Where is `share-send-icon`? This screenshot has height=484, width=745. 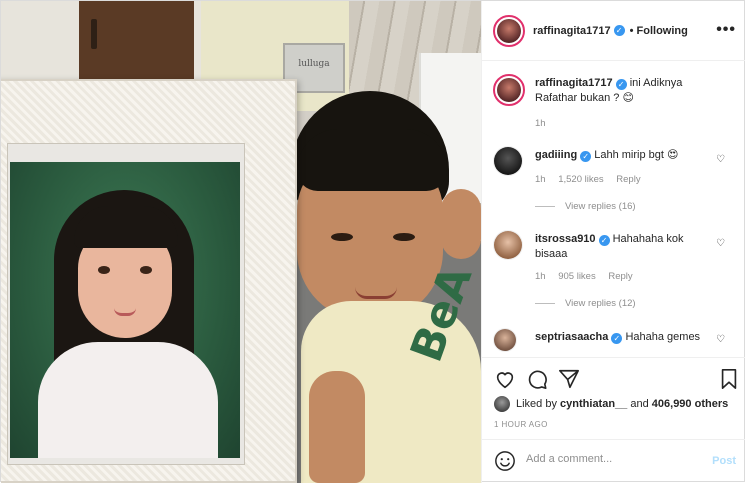 share-send-icon is located at coordinates (569, 379).